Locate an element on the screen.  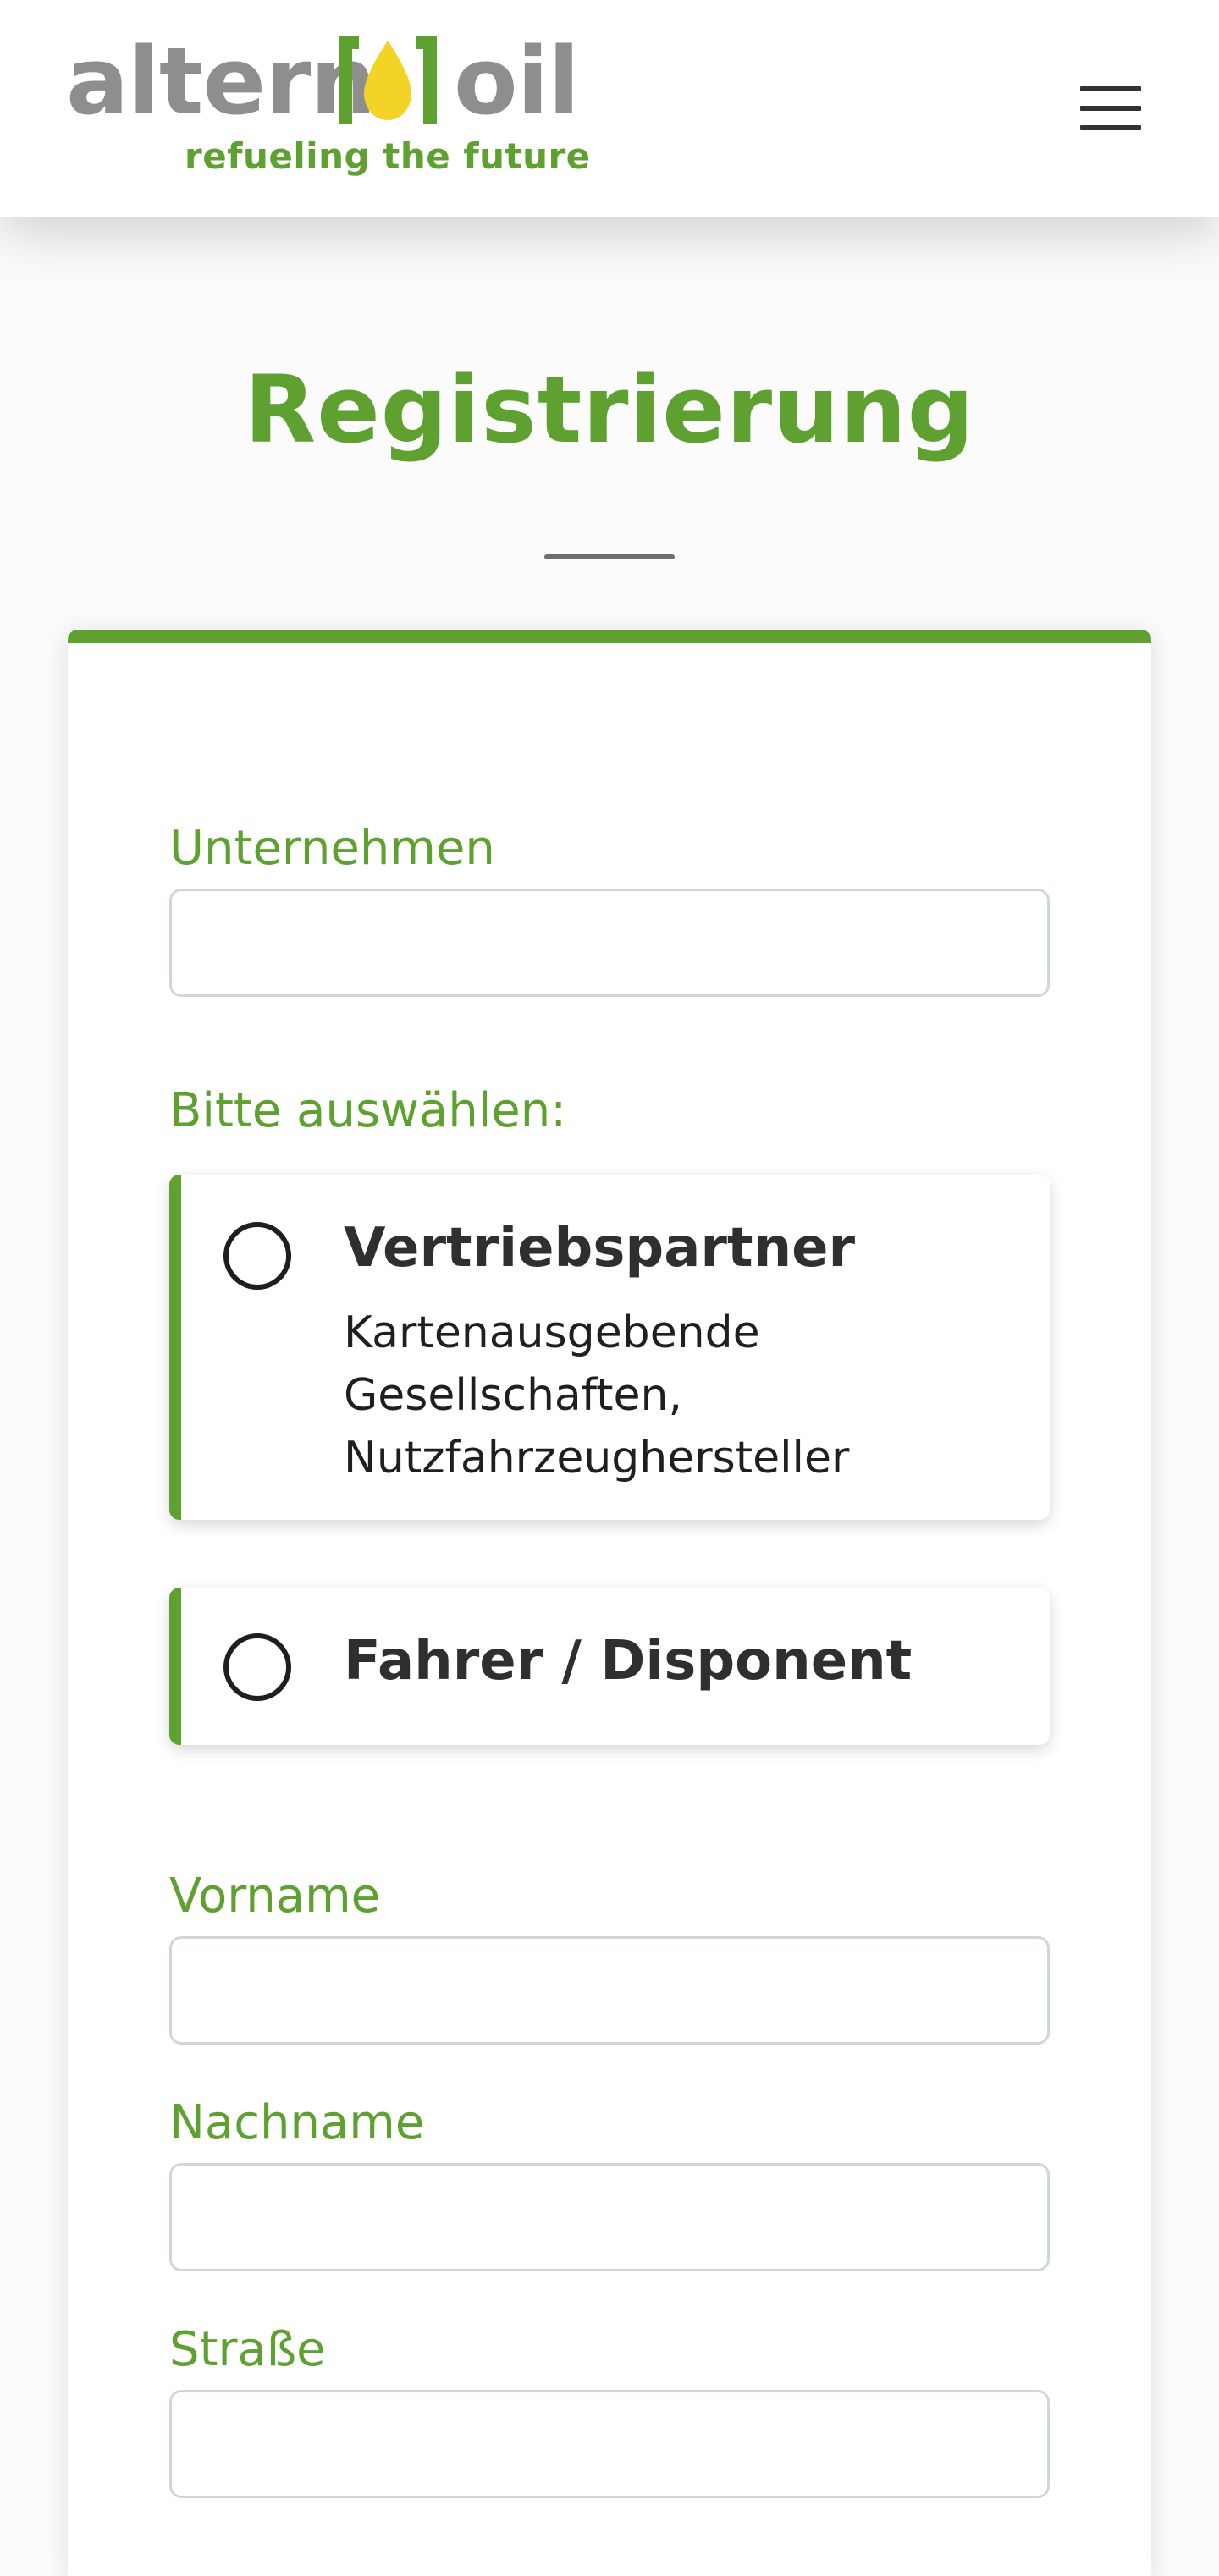
first-name-input is located at coordinates (609, 1990).